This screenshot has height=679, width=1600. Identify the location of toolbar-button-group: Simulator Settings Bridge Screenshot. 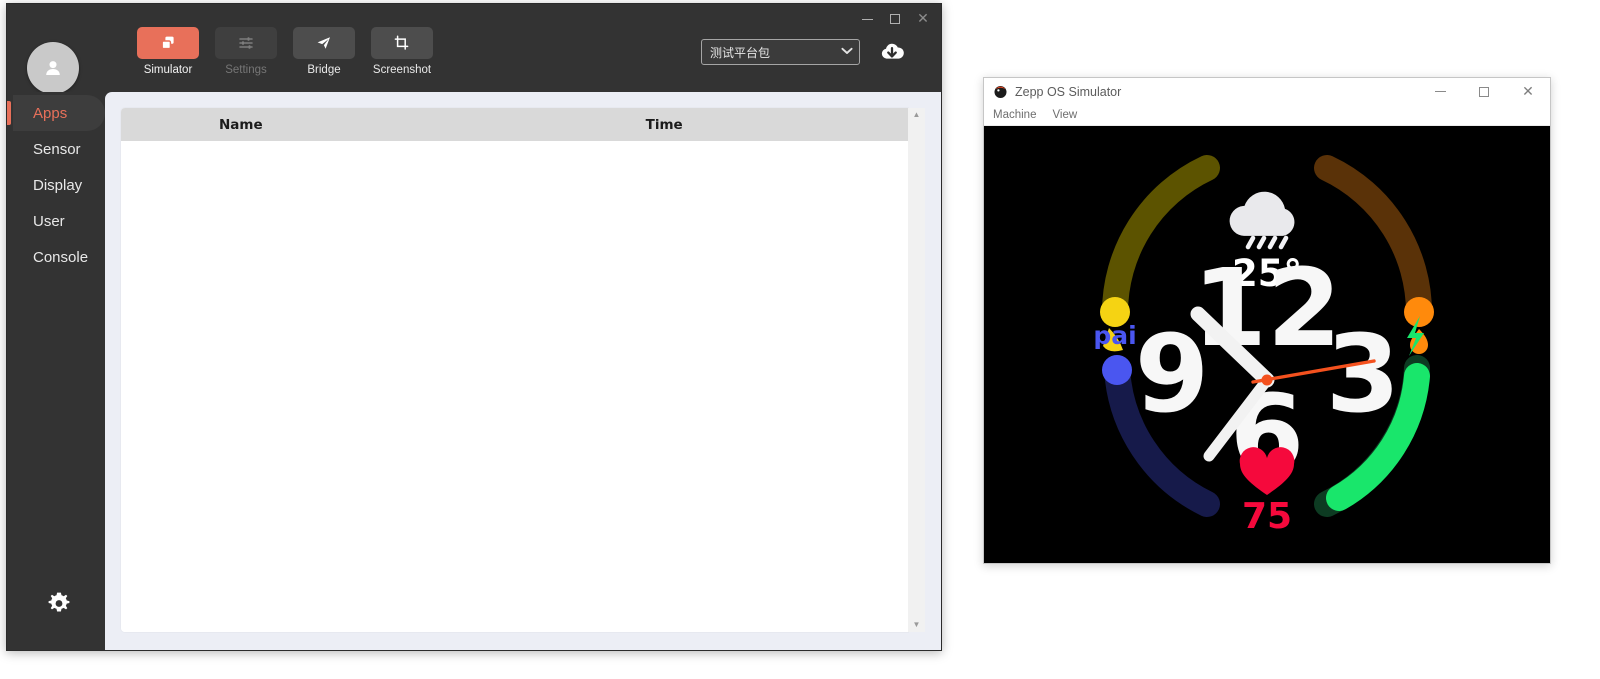
(285, 51).